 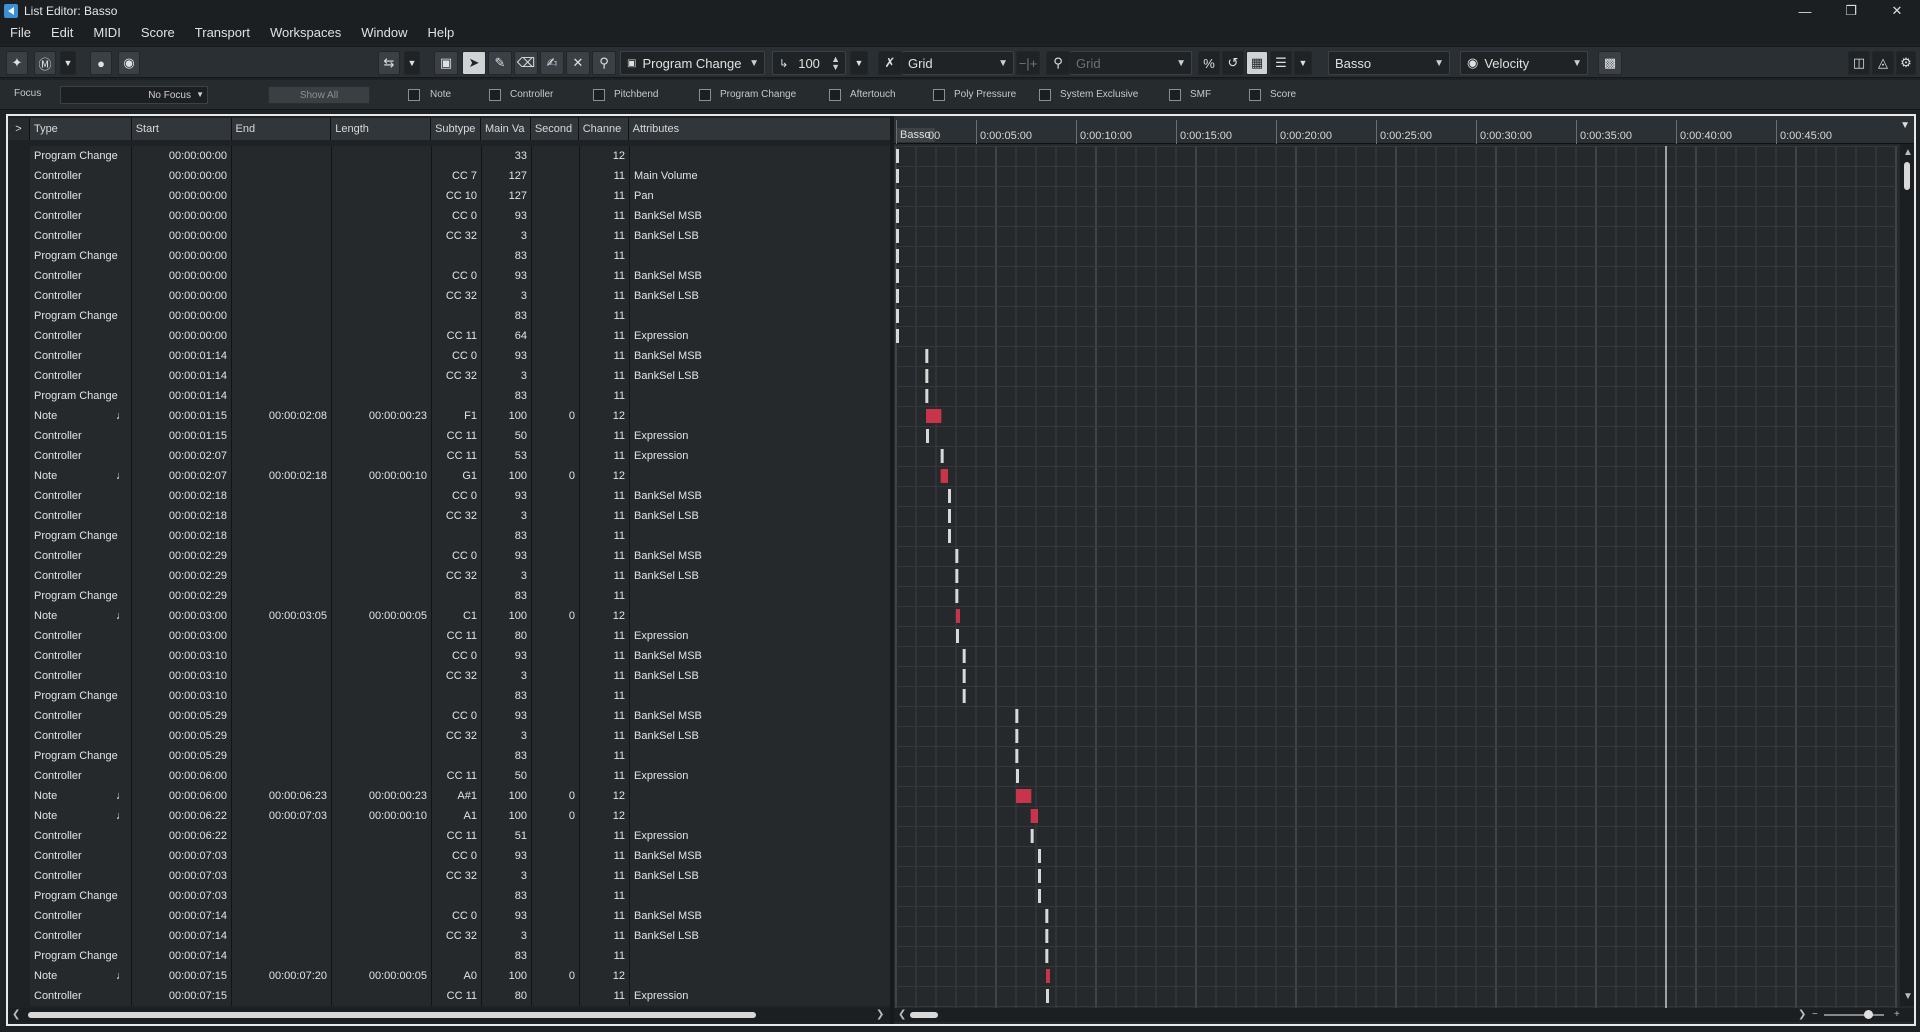 I want to click on snap-toggle-icon: ✗, so click(x=890, y=63).